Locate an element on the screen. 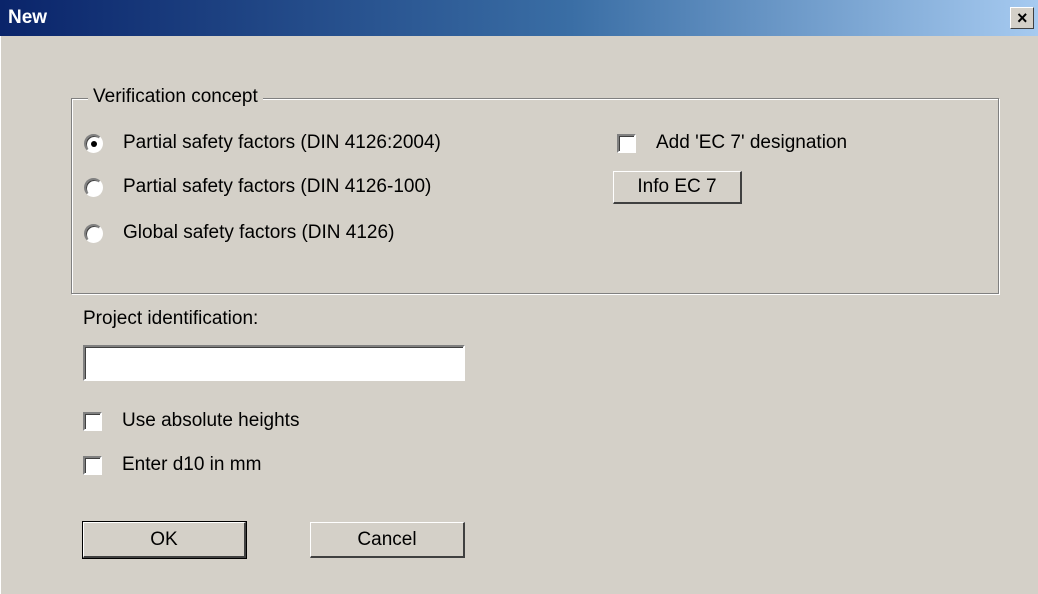 The width and height of the screenshot is (1038, 594). dialog-title: New is located at coordinates (28, 17).